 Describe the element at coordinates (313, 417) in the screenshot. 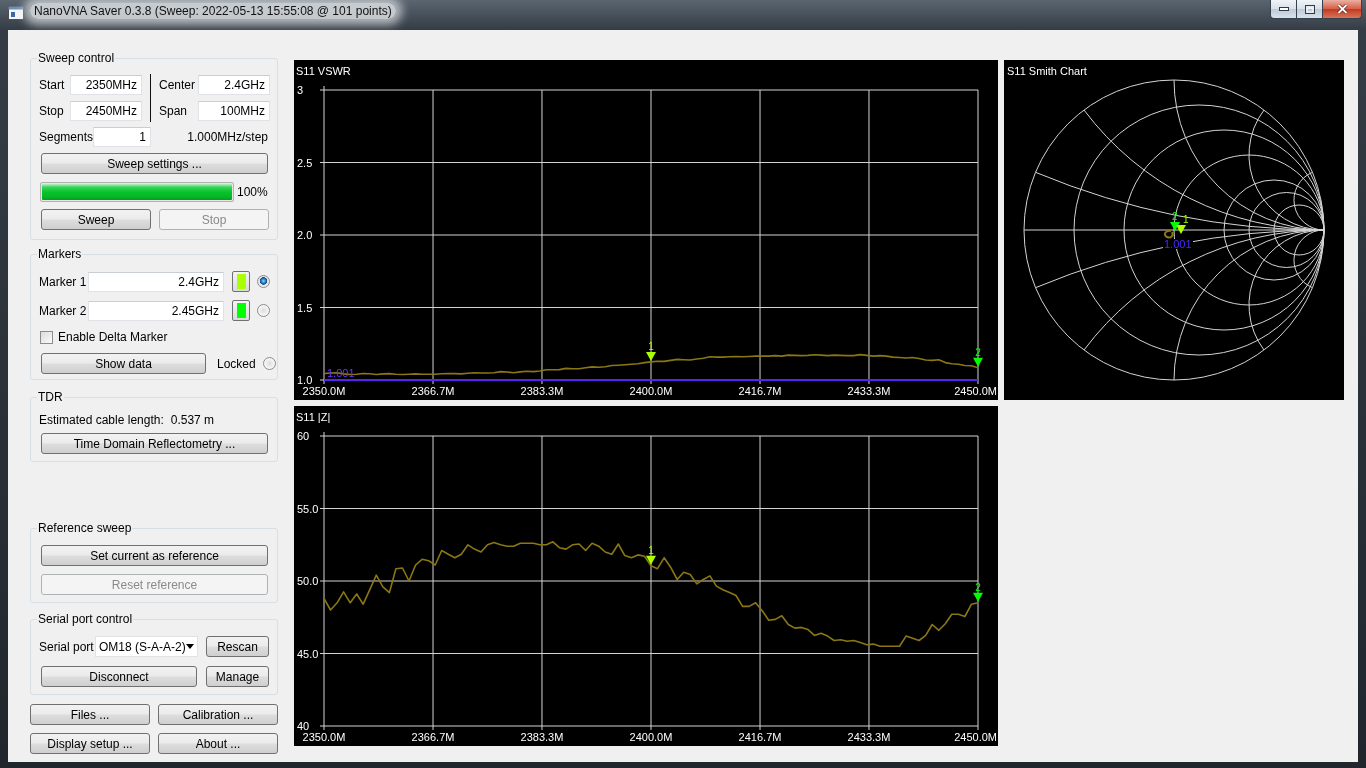

I see `chart-title: S11 |Z|` at that location.